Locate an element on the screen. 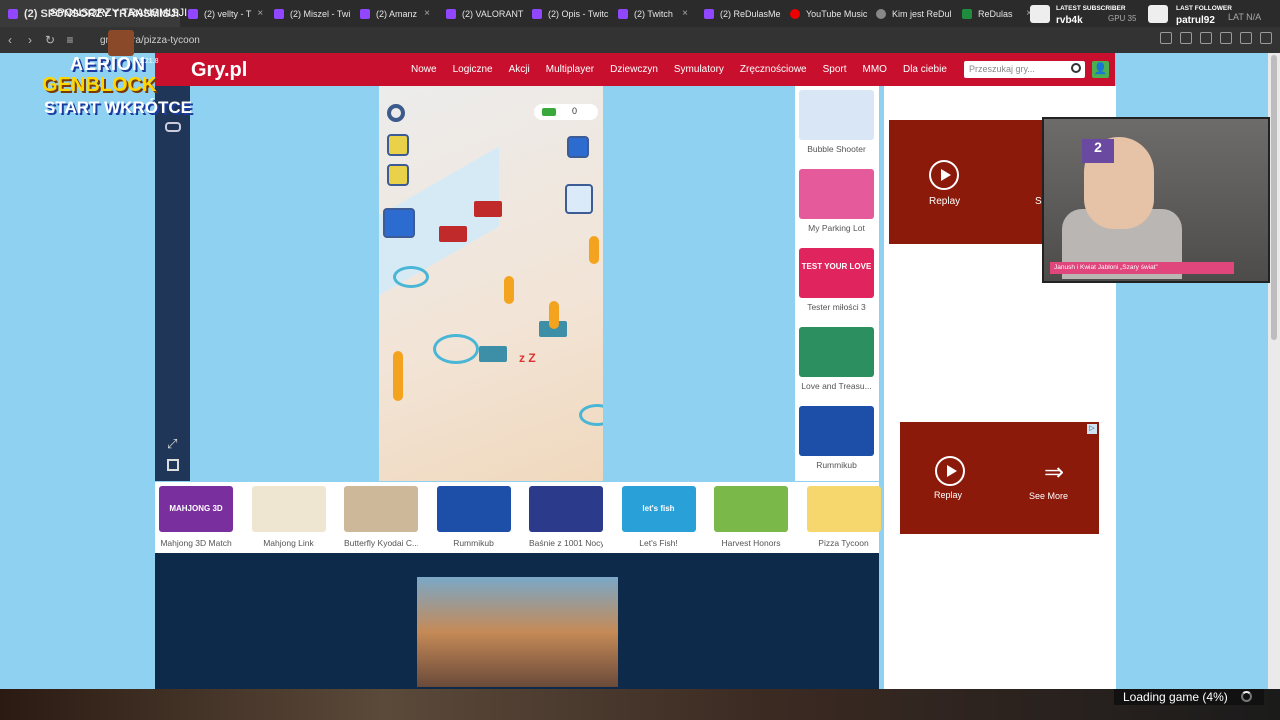 The image size is (1280, 720). now-playing-bar: Janush i Kwiat Jabłoni „Szary świat" is located at coordinates (1142, 268).